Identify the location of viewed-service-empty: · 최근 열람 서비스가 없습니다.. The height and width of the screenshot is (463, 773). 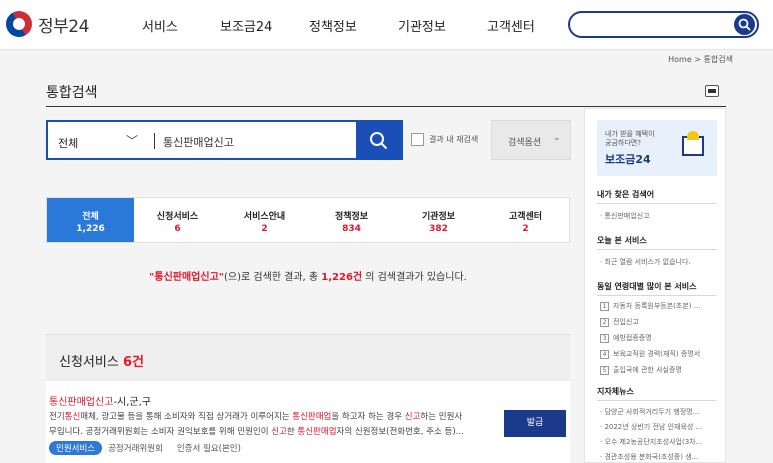
(645, 262).